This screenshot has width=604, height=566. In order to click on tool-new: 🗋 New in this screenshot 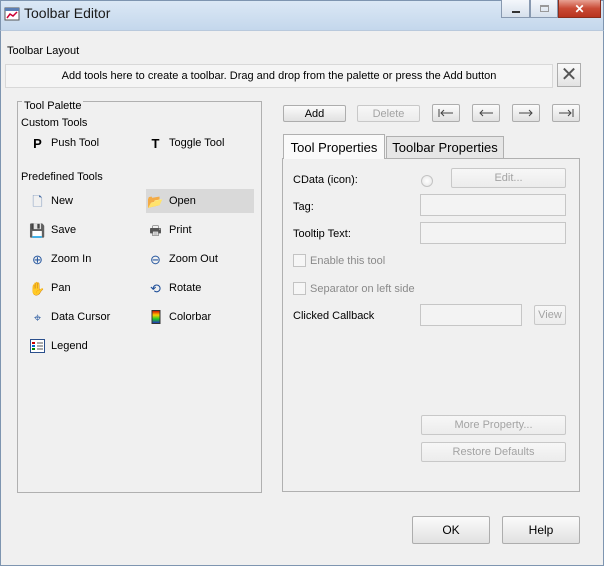, I will do `click(83, 201)`.